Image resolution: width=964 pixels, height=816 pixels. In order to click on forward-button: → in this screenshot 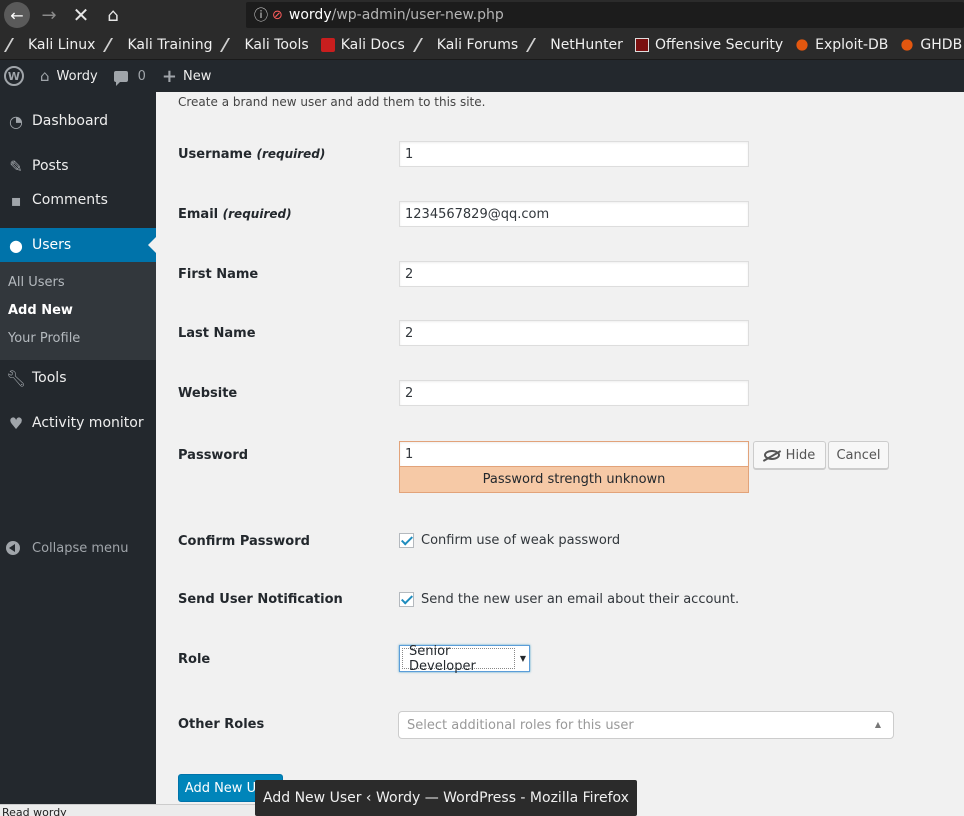, I will do `click(49, 15)`.